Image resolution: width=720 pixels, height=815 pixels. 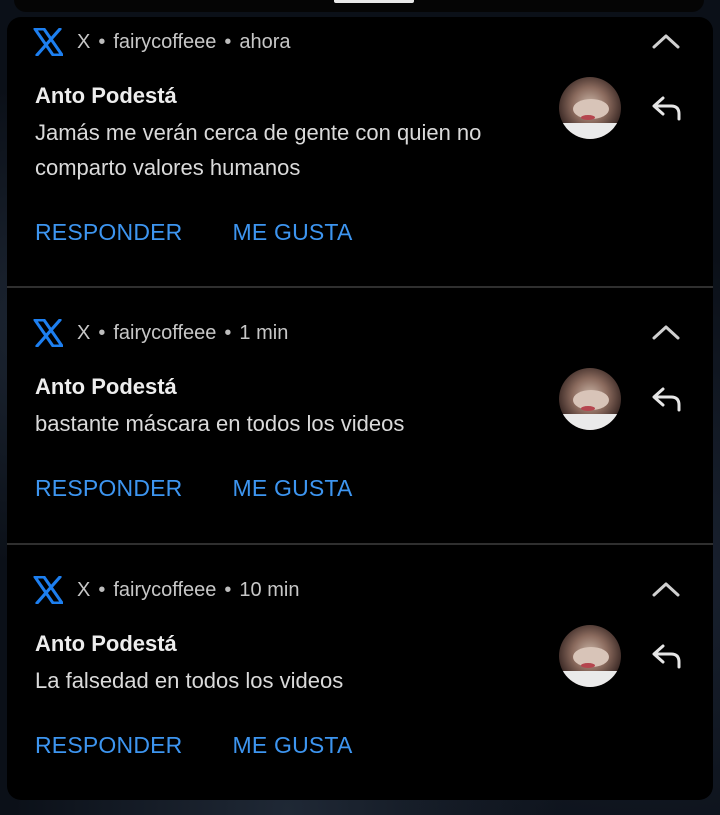 I want to click on notification-header: X • fairycoffeee • 1 min, so click(x=160, y=333).